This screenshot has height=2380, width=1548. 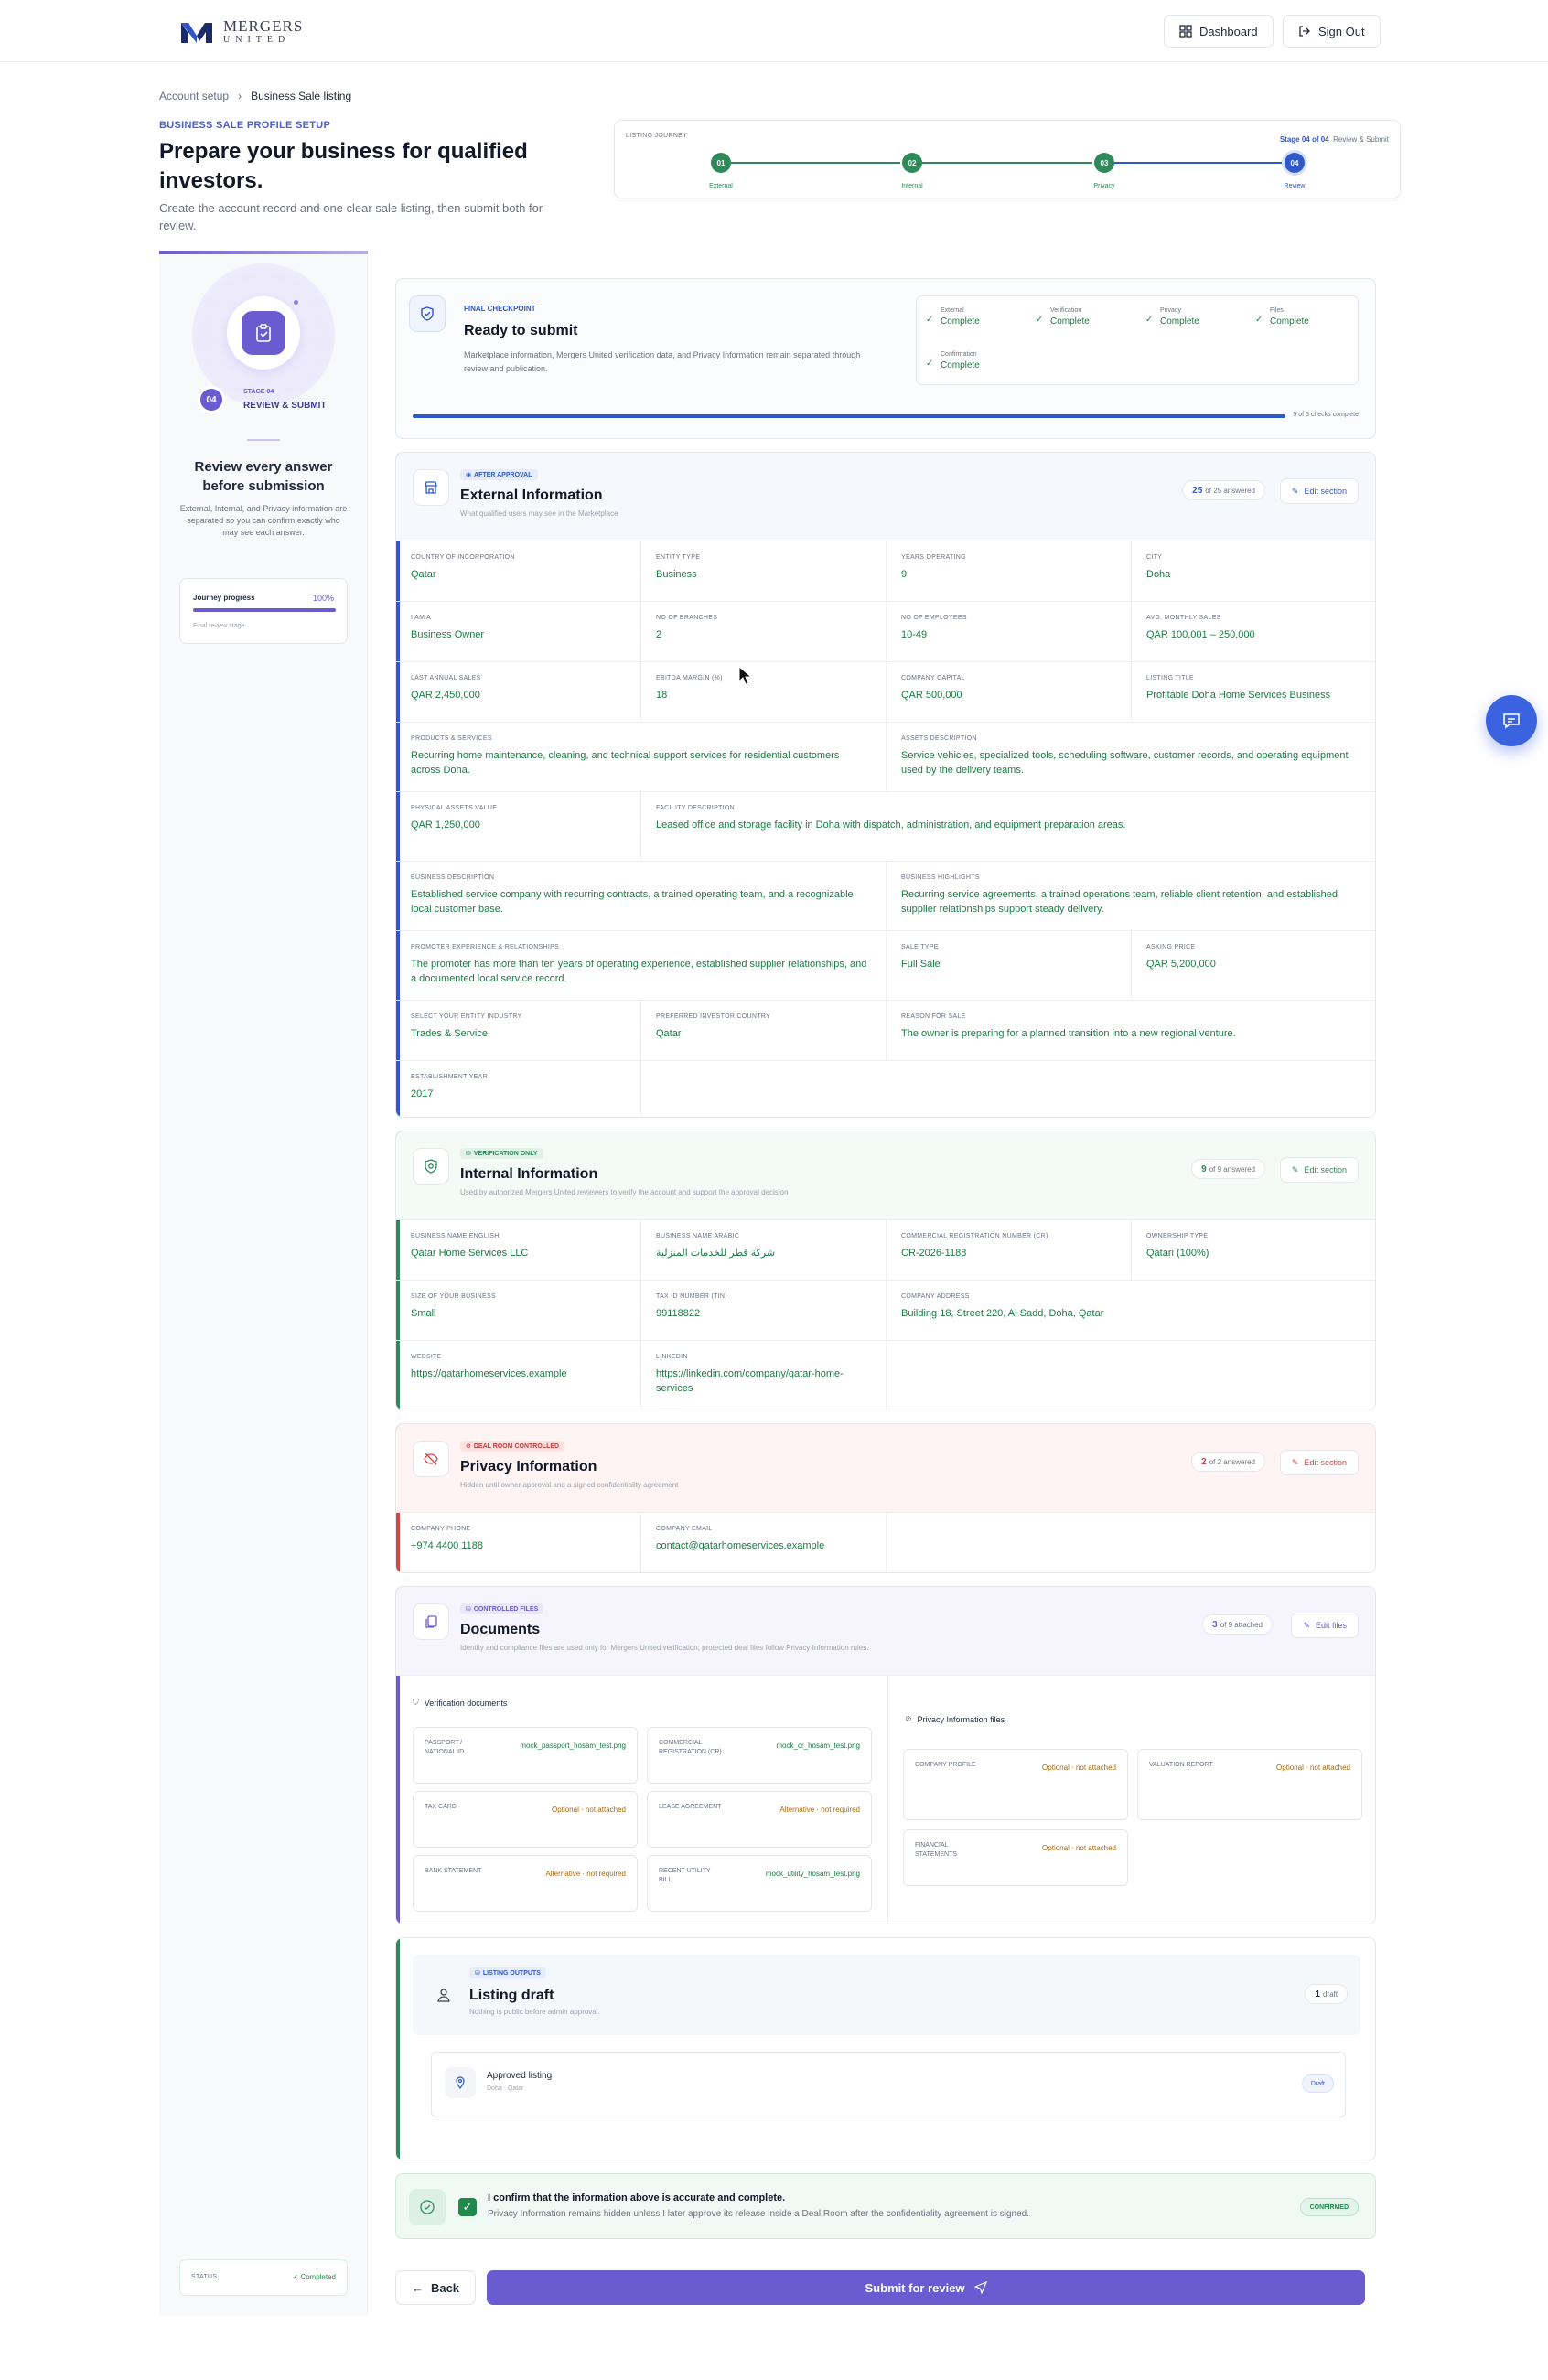 I want to click on badge-text: AFTER APPROVAL, so click(x=503, y=474).